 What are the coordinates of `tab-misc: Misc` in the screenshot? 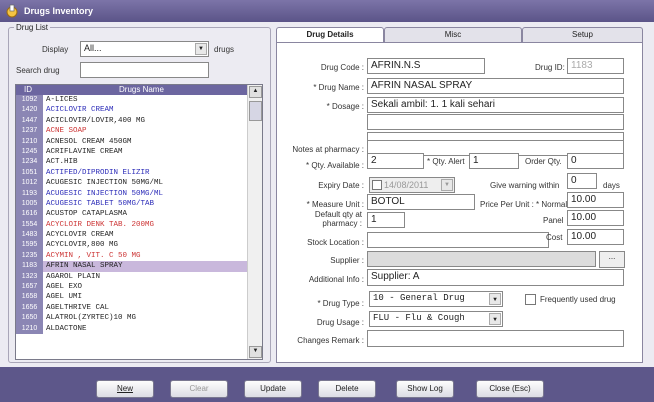 It's located at (453, 34).